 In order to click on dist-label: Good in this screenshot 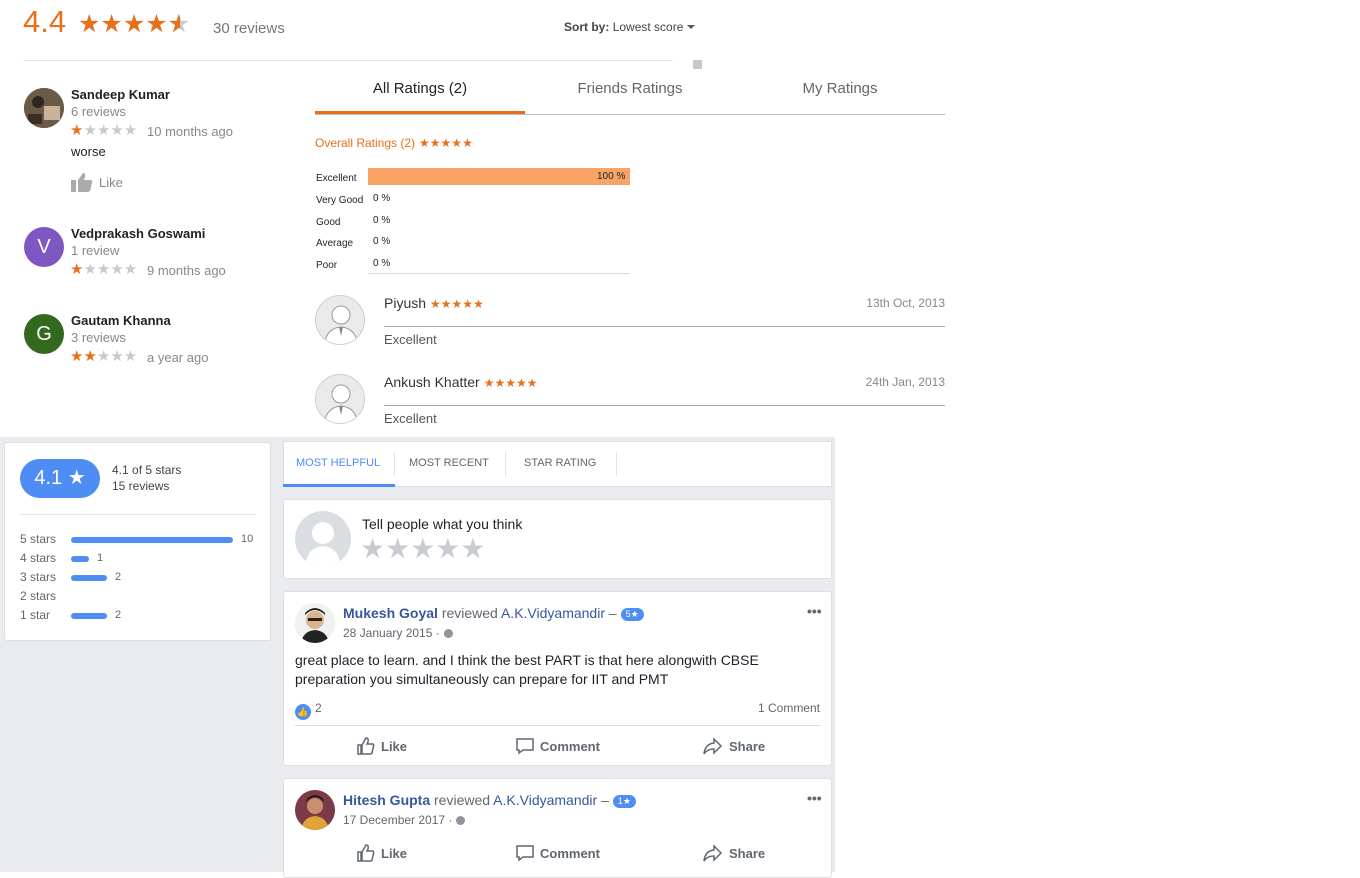, I will do `click(328, 222)`.